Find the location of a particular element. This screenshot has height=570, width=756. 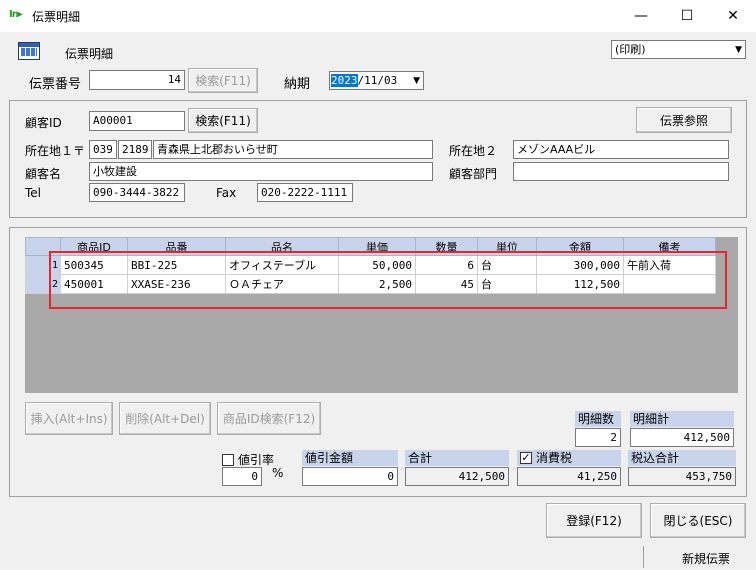

tel-label: Tel is located at coordinates (33, 193).